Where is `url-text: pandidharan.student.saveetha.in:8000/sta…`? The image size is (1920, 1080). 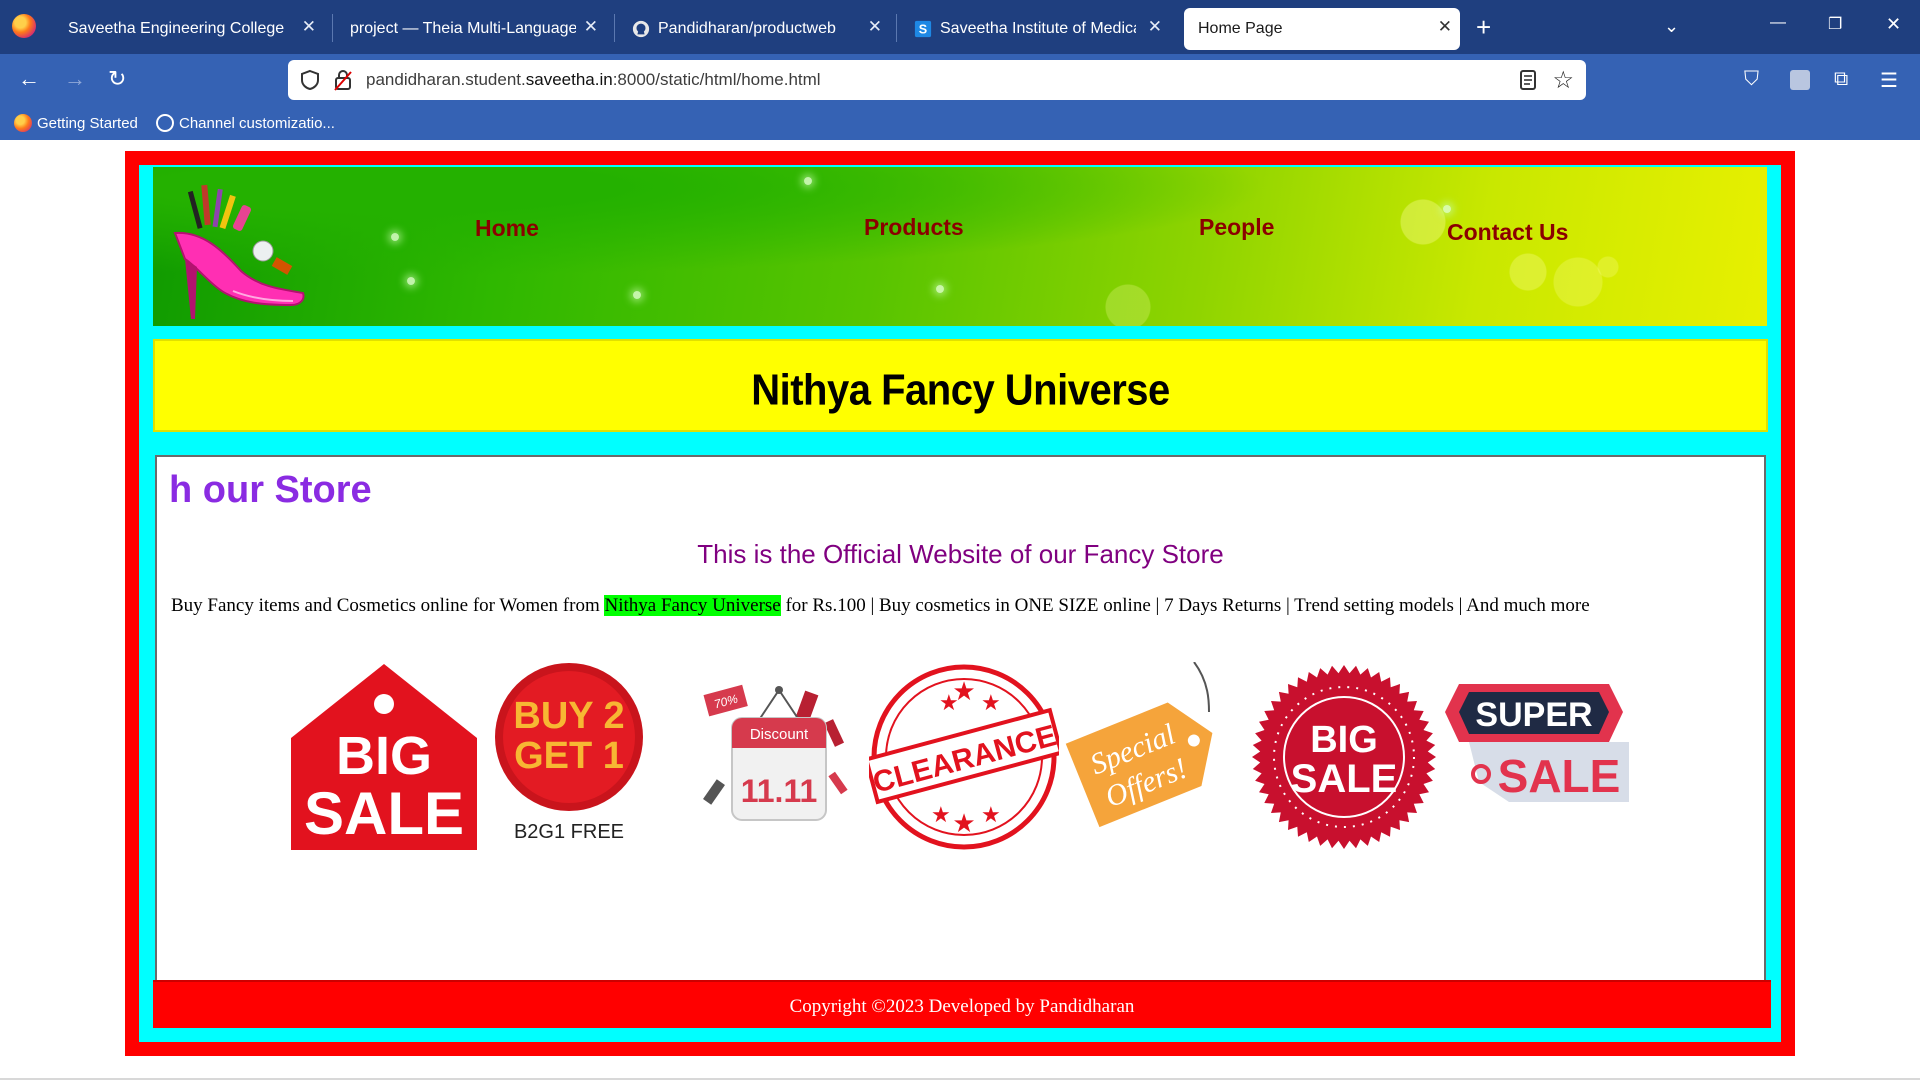
url-text: pandidharan.student.saveetha.in:8000/sta… is located at coordinates (593, 80).